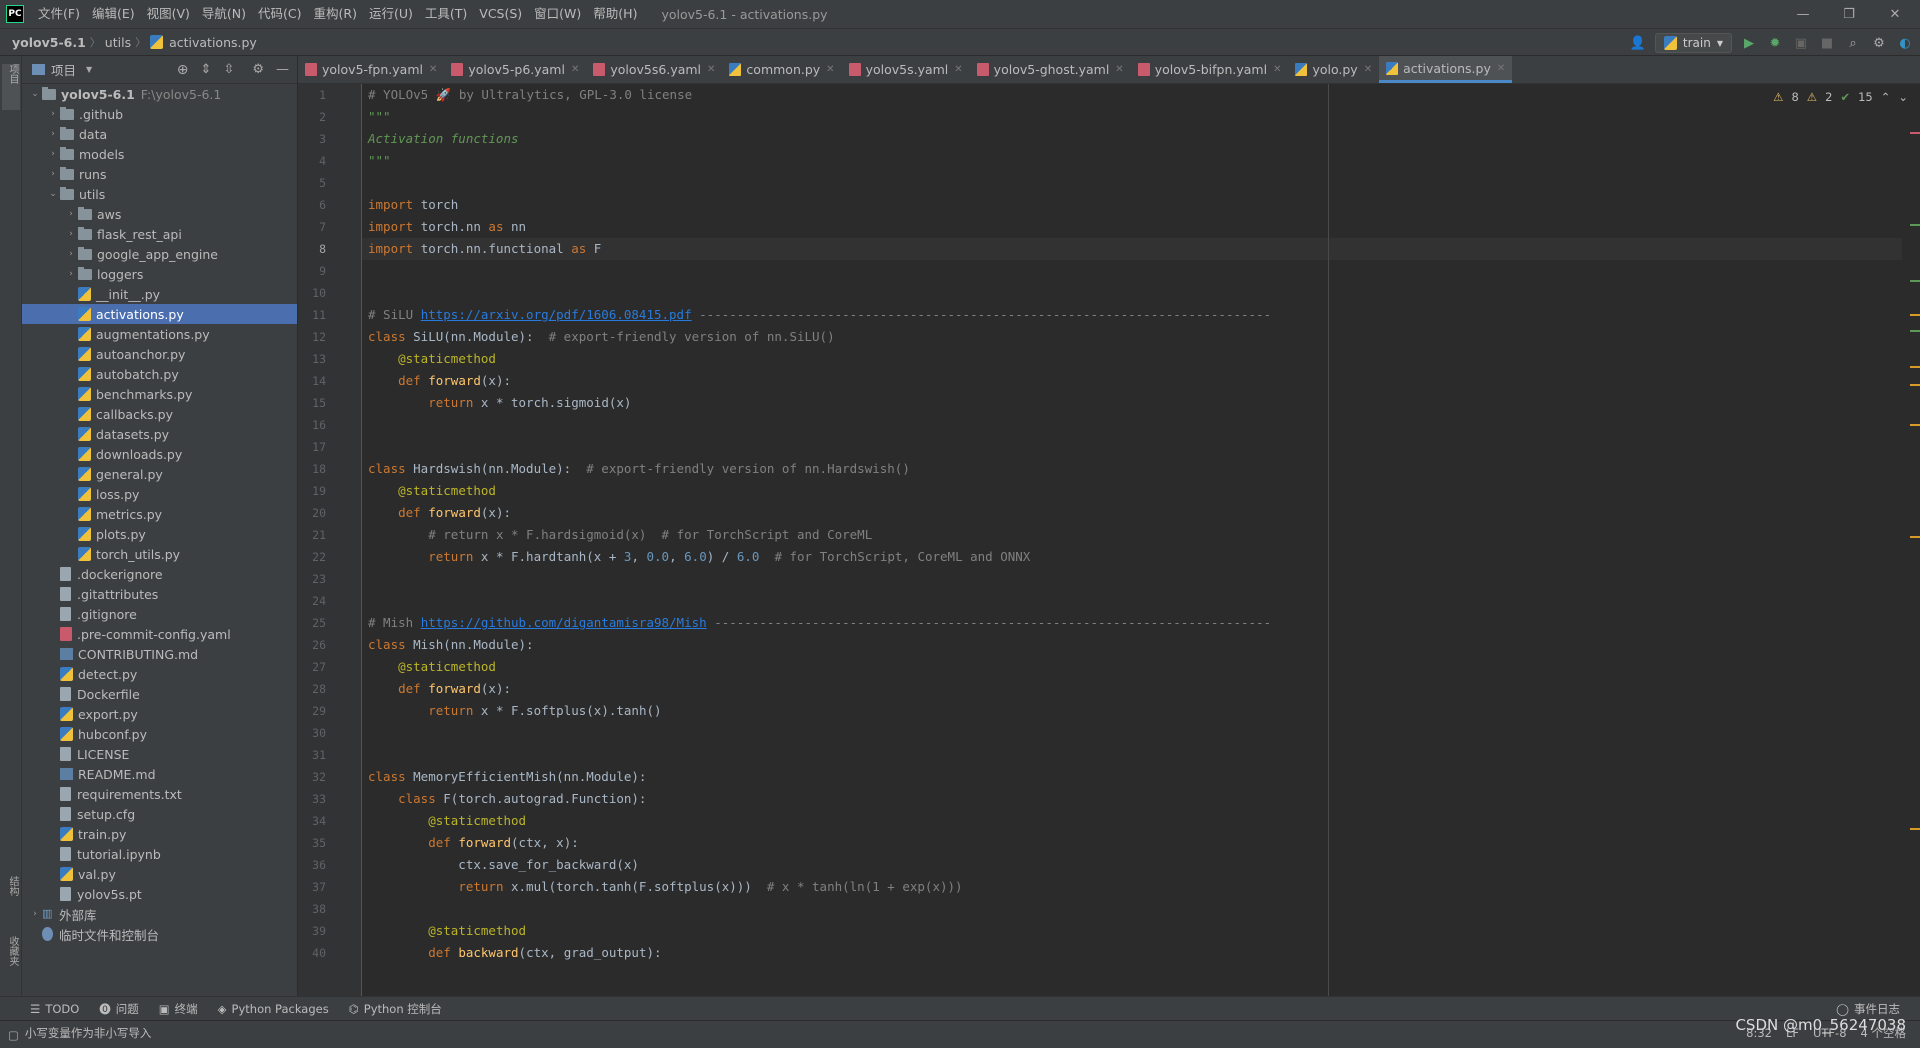 The width and height of the screenshot is (1920, 1048). I want to click on line-number: 15, so click(312, 403).